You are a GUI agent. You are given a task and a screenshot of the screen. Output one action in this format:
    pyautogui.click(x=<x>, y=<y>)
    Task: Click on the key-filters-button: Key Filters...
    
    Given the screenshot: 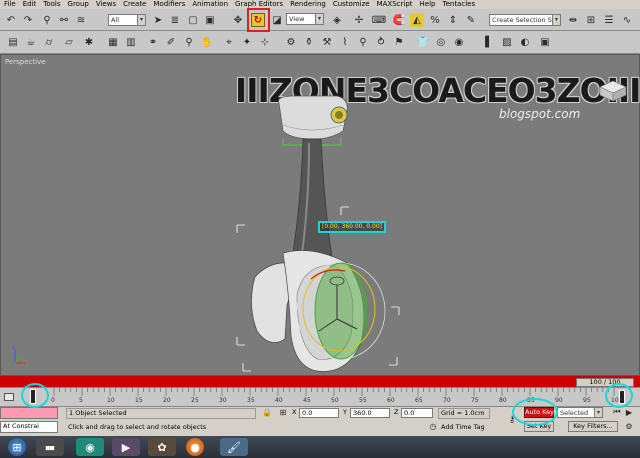 What is the action you would take?
    pyautogui.click(x=593, y=426)
    